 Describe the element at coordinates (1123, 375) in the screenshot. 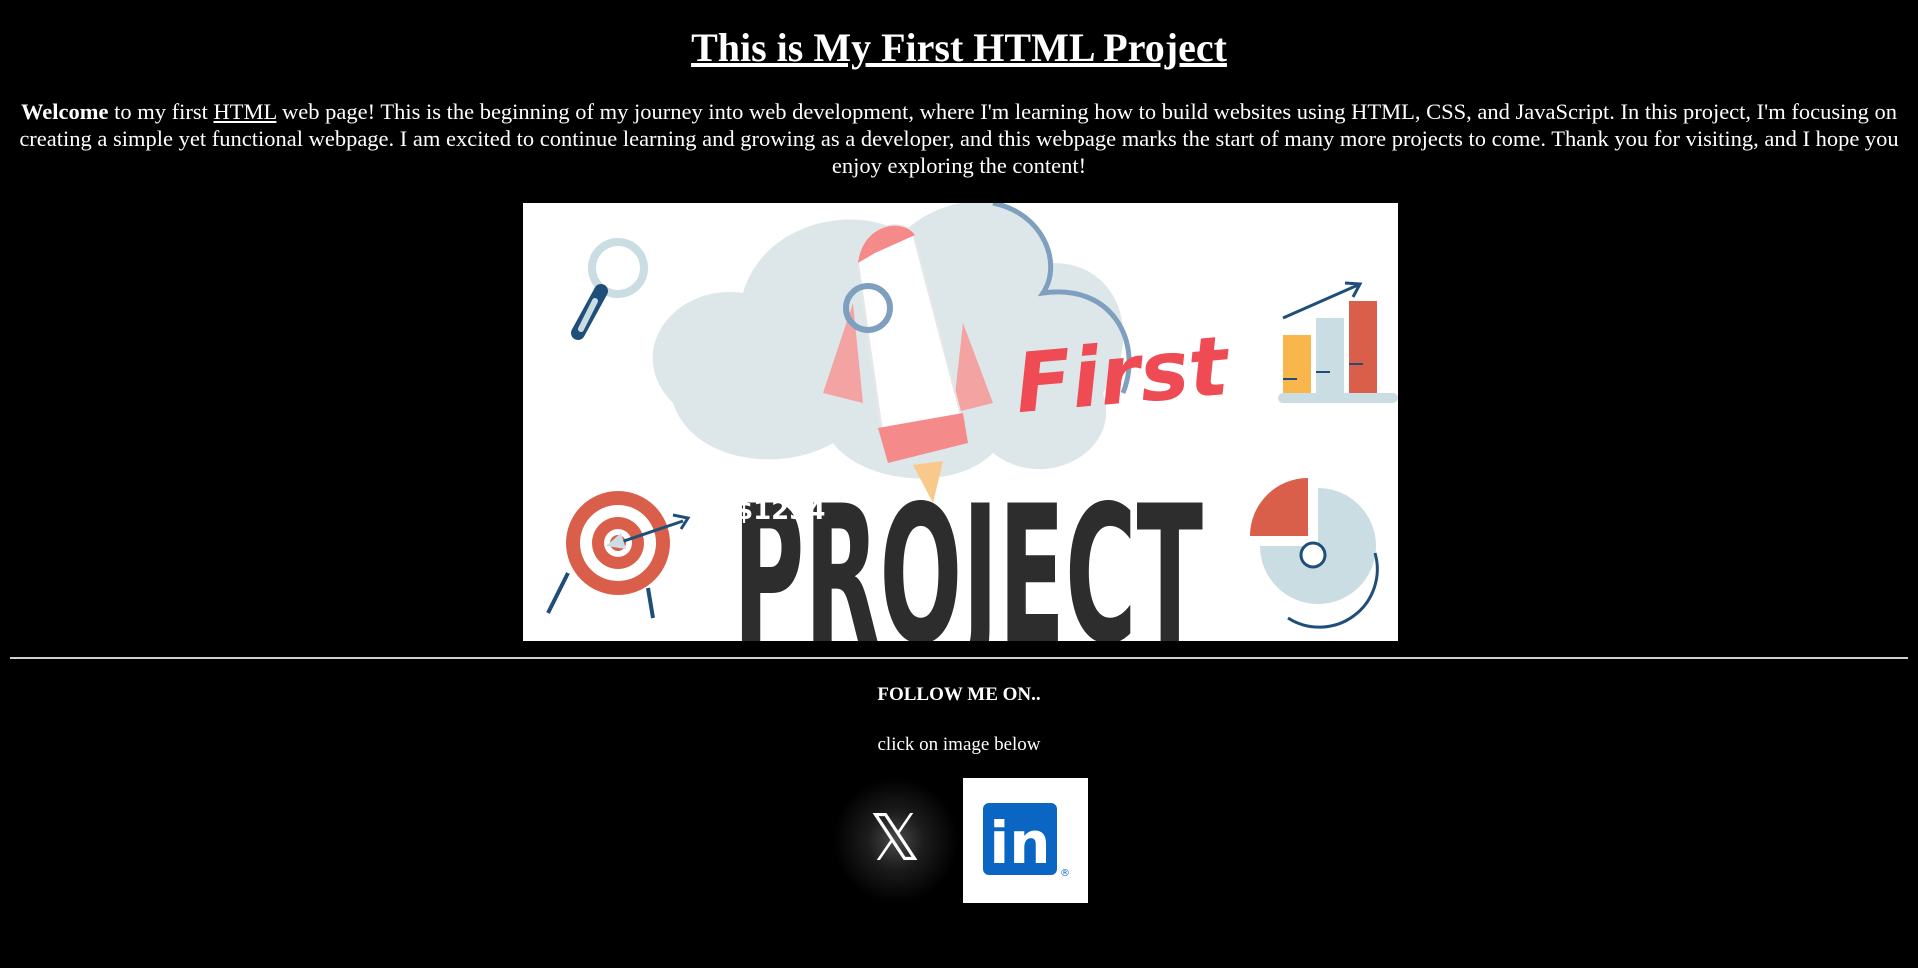

I see `first-word: First` at that location.